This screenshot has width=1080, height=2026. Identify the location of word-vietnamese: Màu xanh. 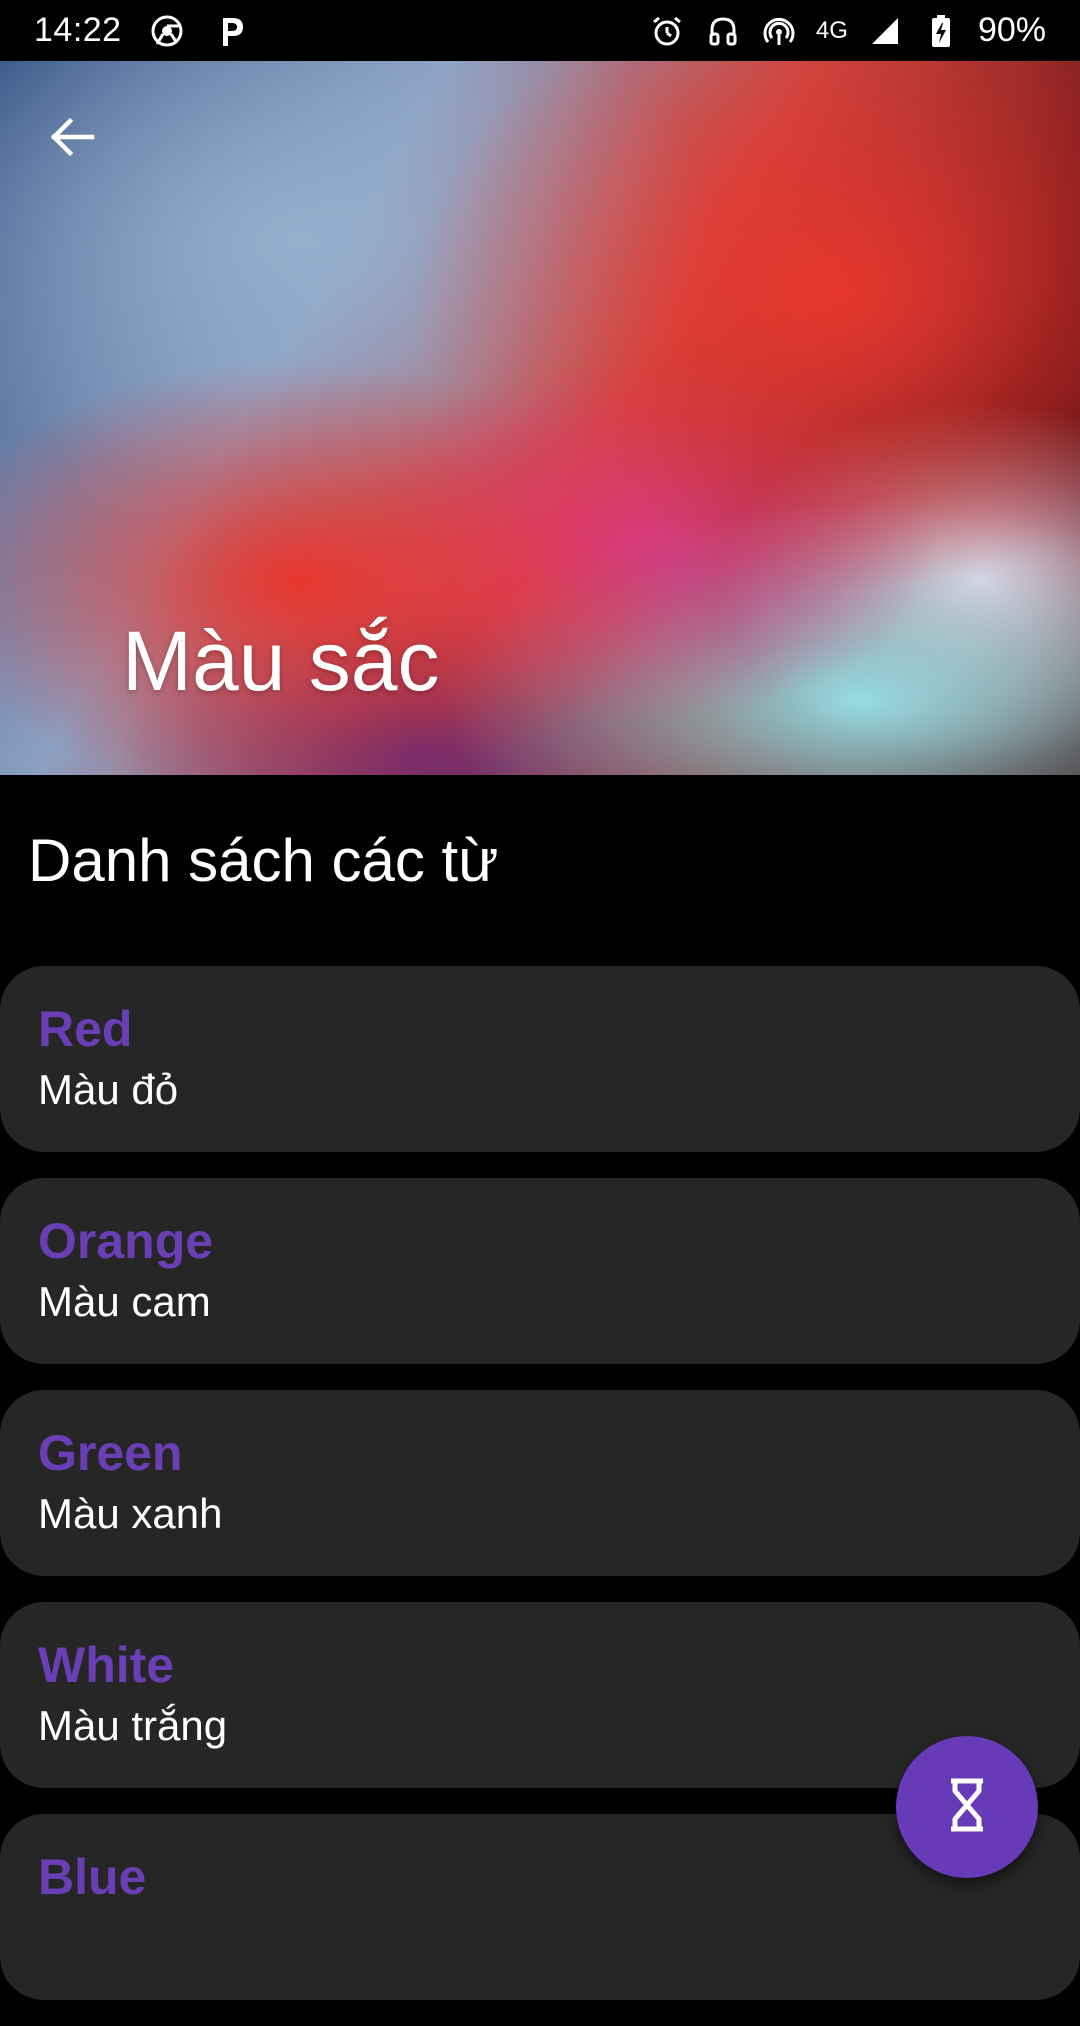
(130, 1513).